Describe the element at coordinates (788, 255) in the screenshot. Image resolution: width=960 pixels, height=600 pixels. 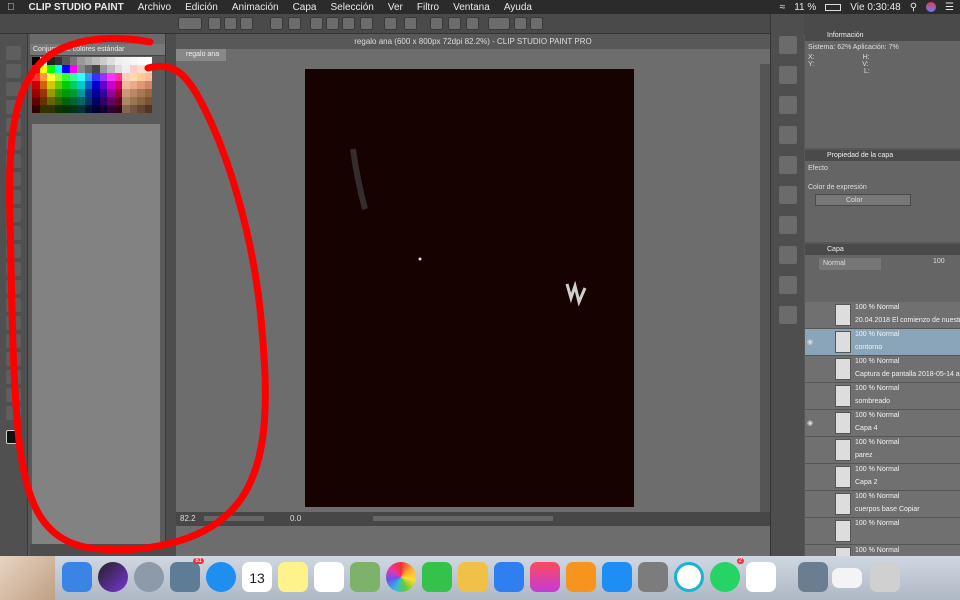
I see `layer-property-icon` at that location.